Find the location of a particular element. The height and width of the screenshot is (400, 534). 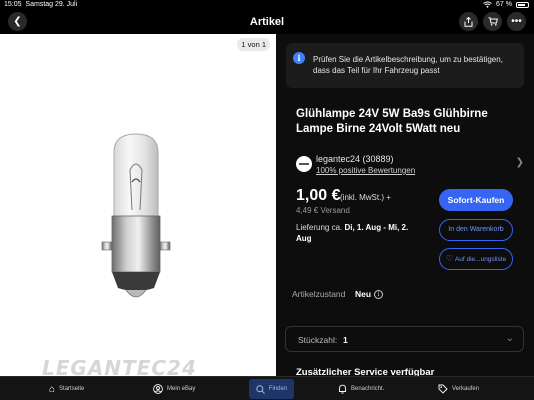

cart-icon is located at coordinates (493, 21).